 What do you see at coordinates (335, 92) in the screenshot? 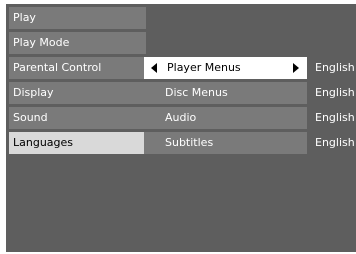
I see `disc-menus-value: English` at bounding box center [335, 92].